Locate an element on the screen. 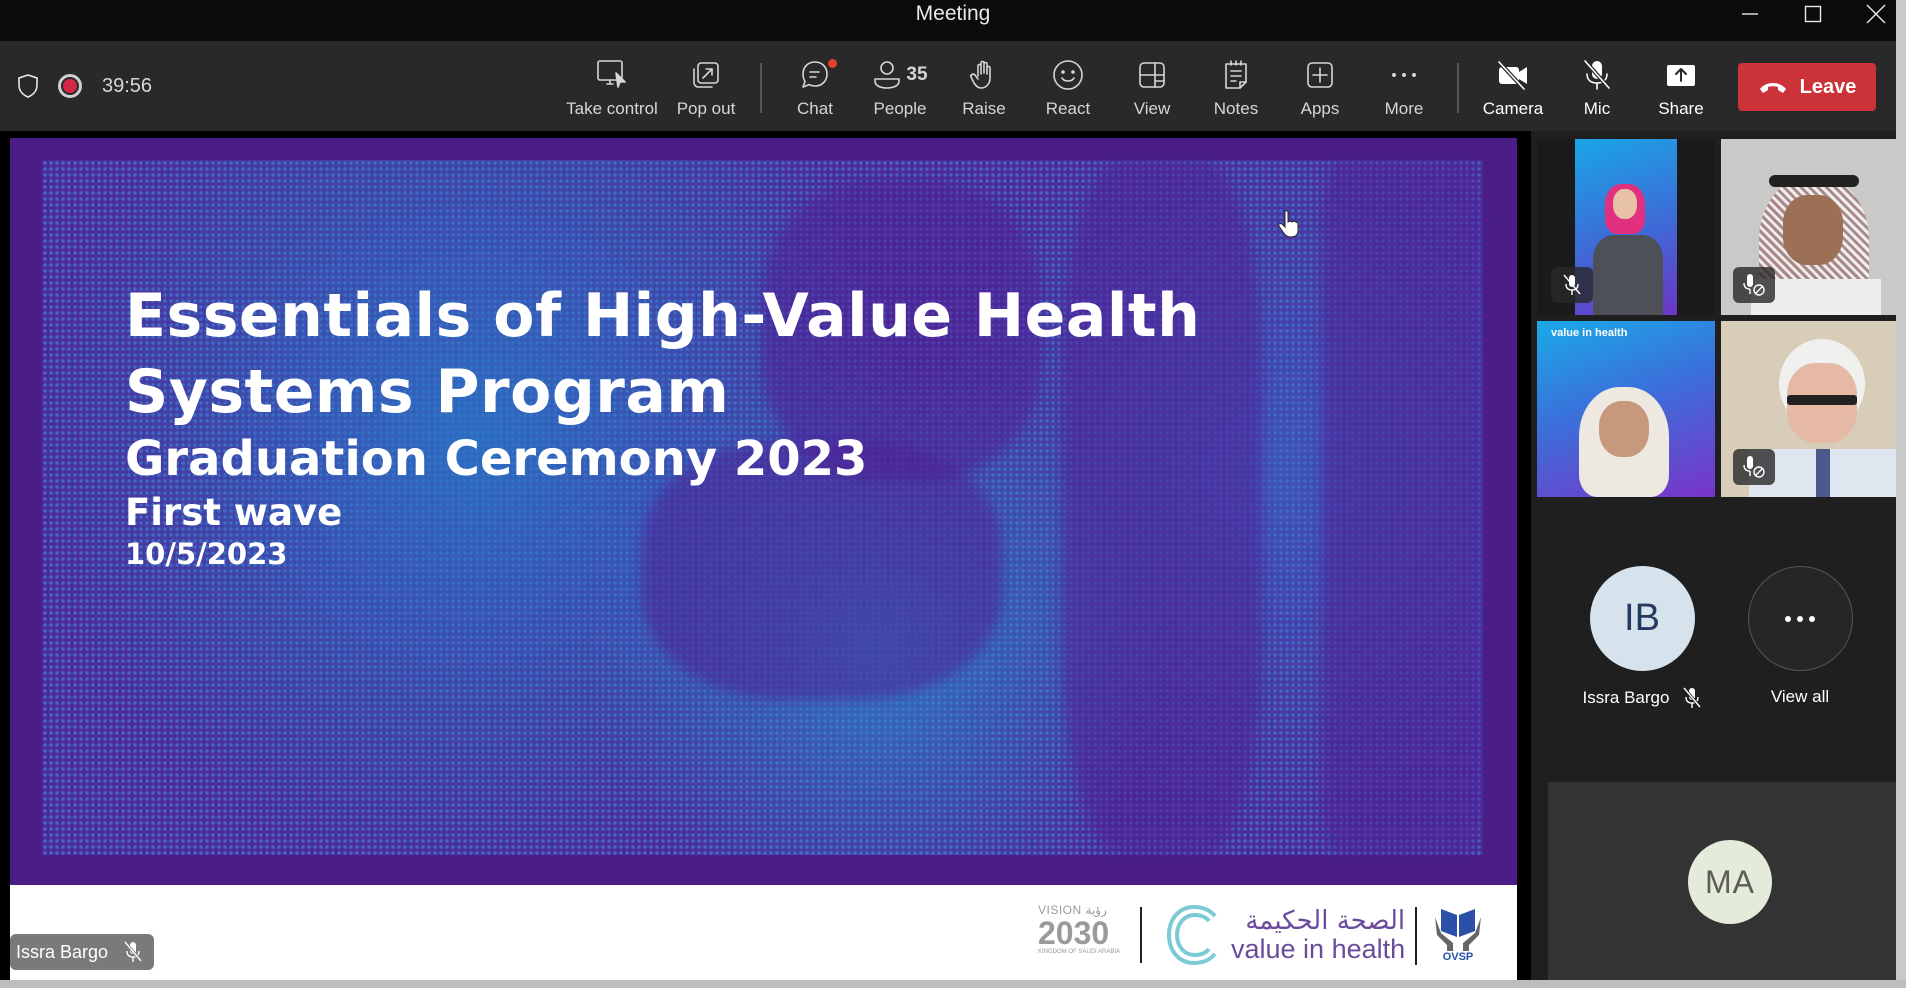 Image resolution: width=1906 pixels, height=988 pixels. share-button: Share is located at coordinates (1681, 89).